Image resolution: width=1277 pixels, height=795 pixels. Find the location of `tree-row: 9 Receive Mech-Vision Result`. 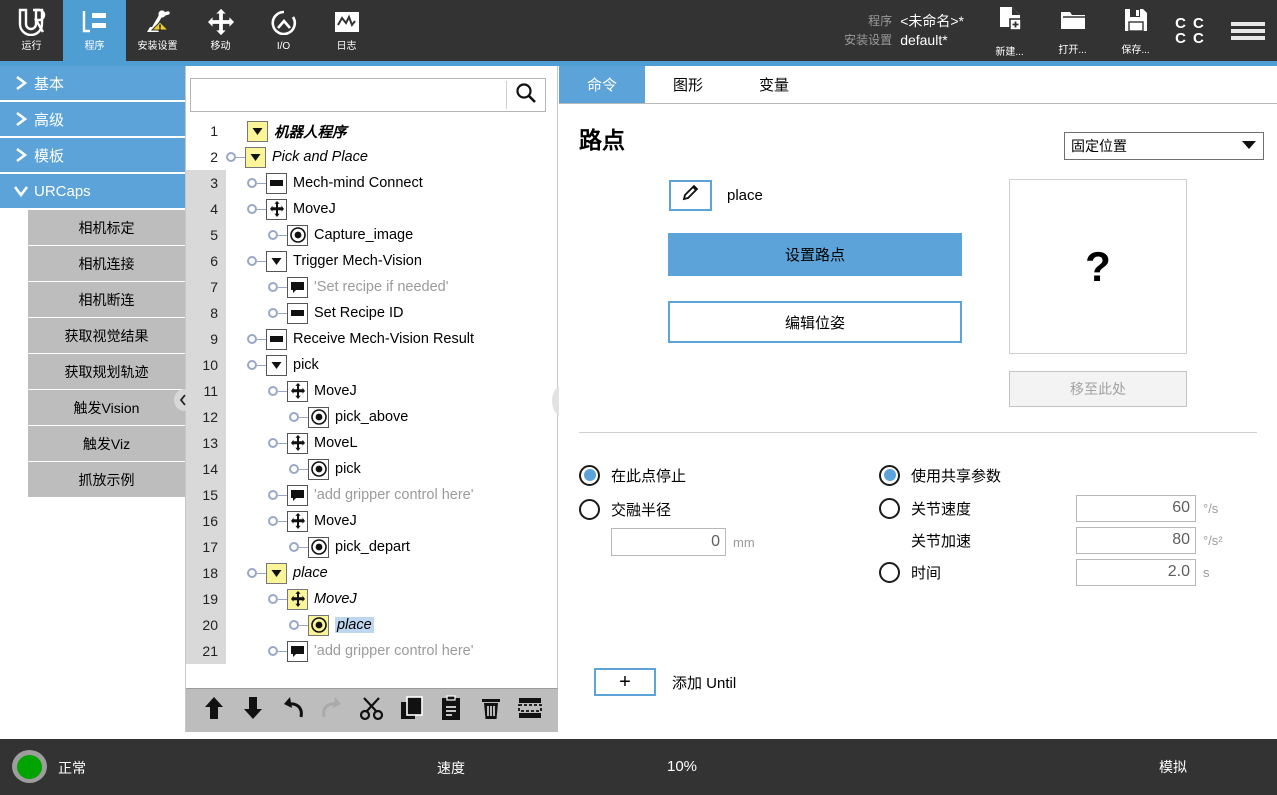

tree-row: 9 Receive Mech-Vision Result is located at coordinates (372, 339).